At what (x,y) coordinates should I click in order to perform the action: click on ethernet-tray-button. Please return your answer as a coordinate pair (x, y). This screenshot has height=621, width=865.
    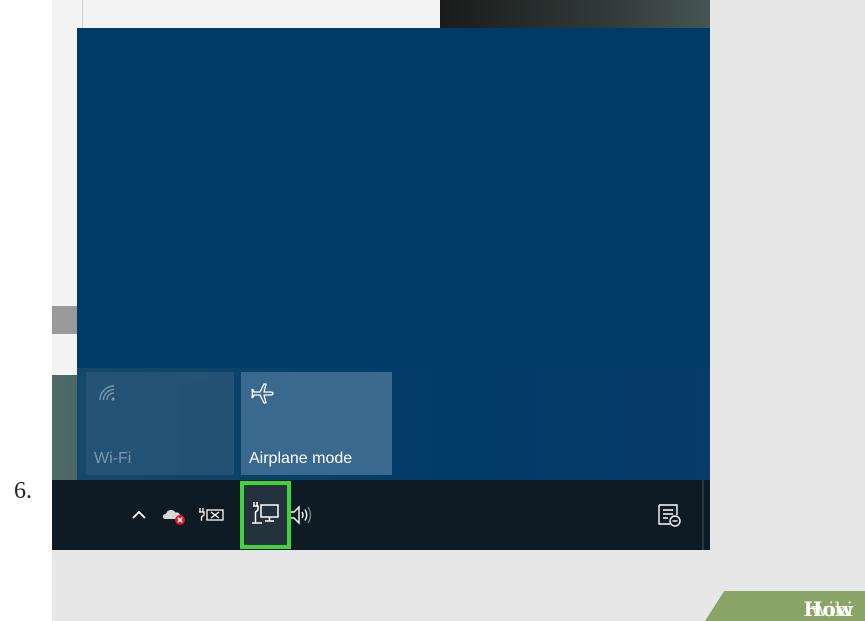
    Looking at the image, I should click on (211, 515).